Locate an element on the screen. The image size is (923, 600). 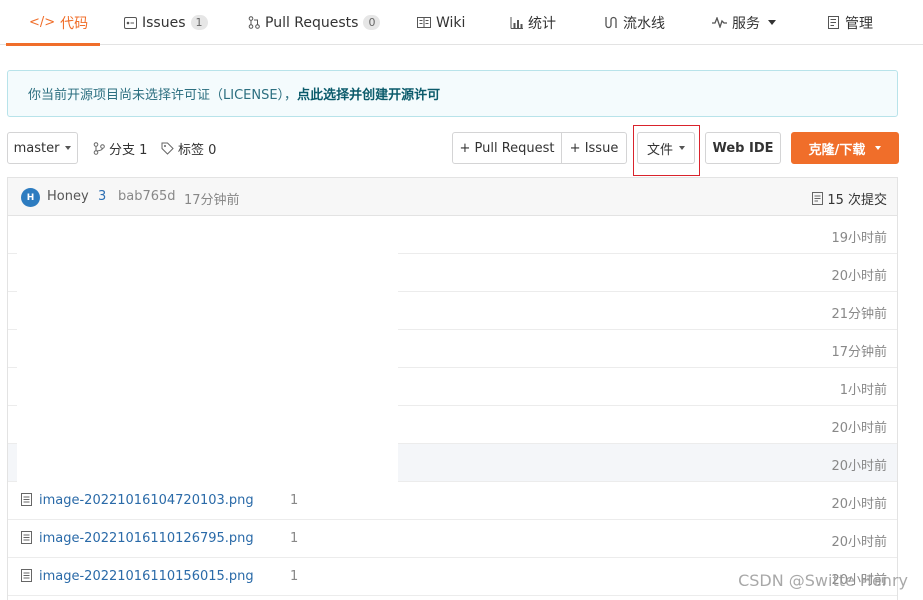
pull-request-icon is located at coordinates (254, 22).